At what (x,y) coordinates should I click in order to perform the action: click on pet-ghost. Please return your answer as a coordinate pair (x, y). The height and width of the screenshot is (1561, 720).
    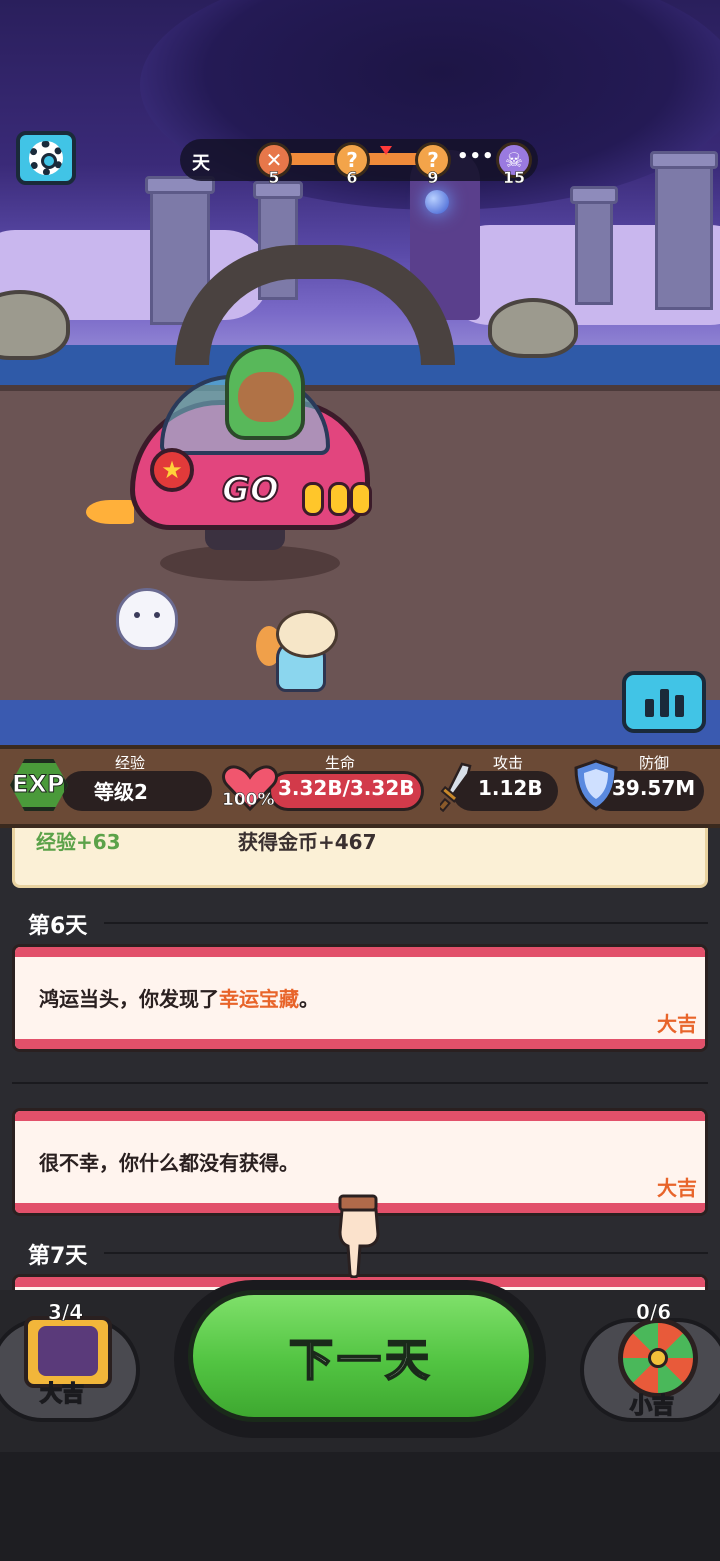
    Looking at the image, I should click on (147, 619).